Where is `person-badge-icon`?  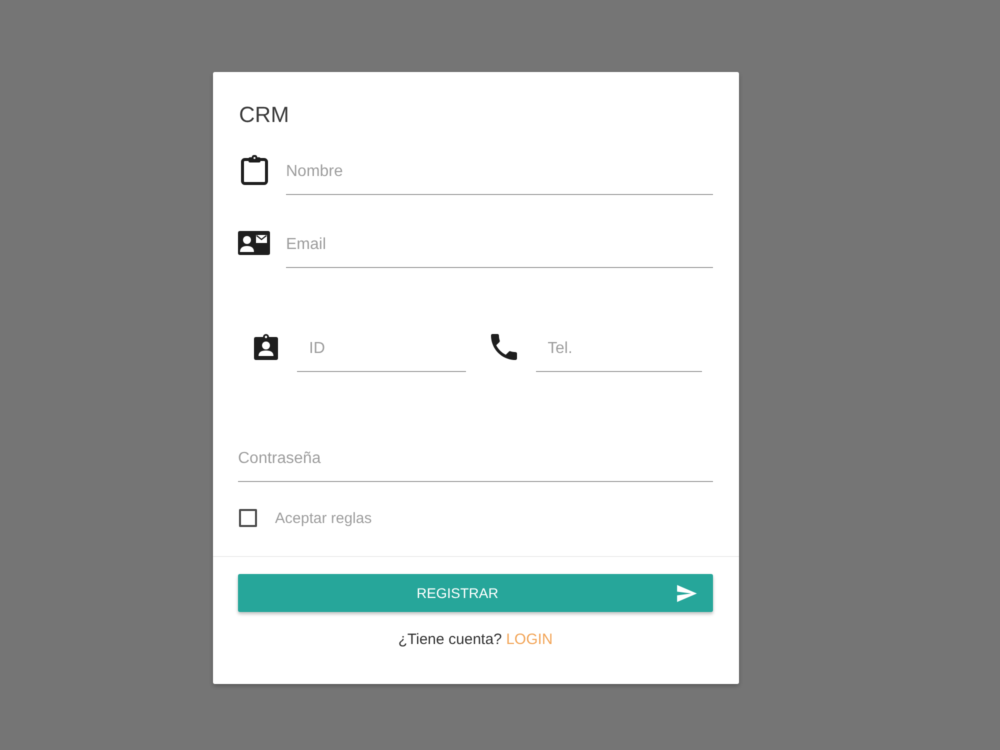 person-badge-icon is located at coordinates (266, 347).